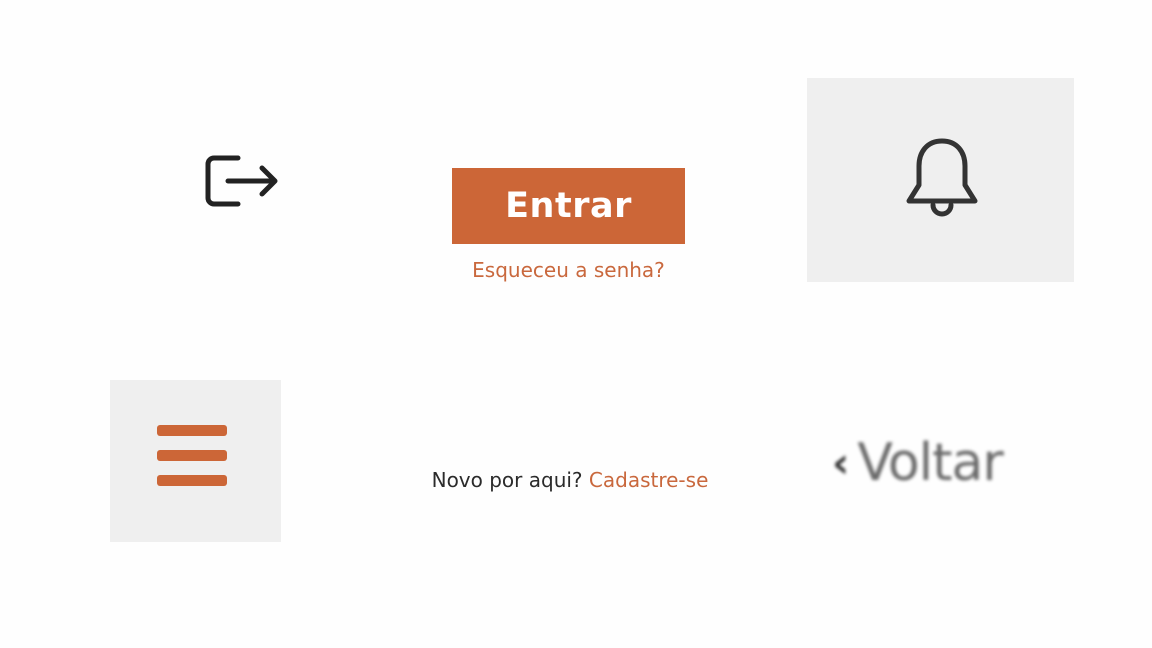 Image resolution: width=1152 pixels, height=648 pixels. I want to click on logout-icon, so click(241, 181).